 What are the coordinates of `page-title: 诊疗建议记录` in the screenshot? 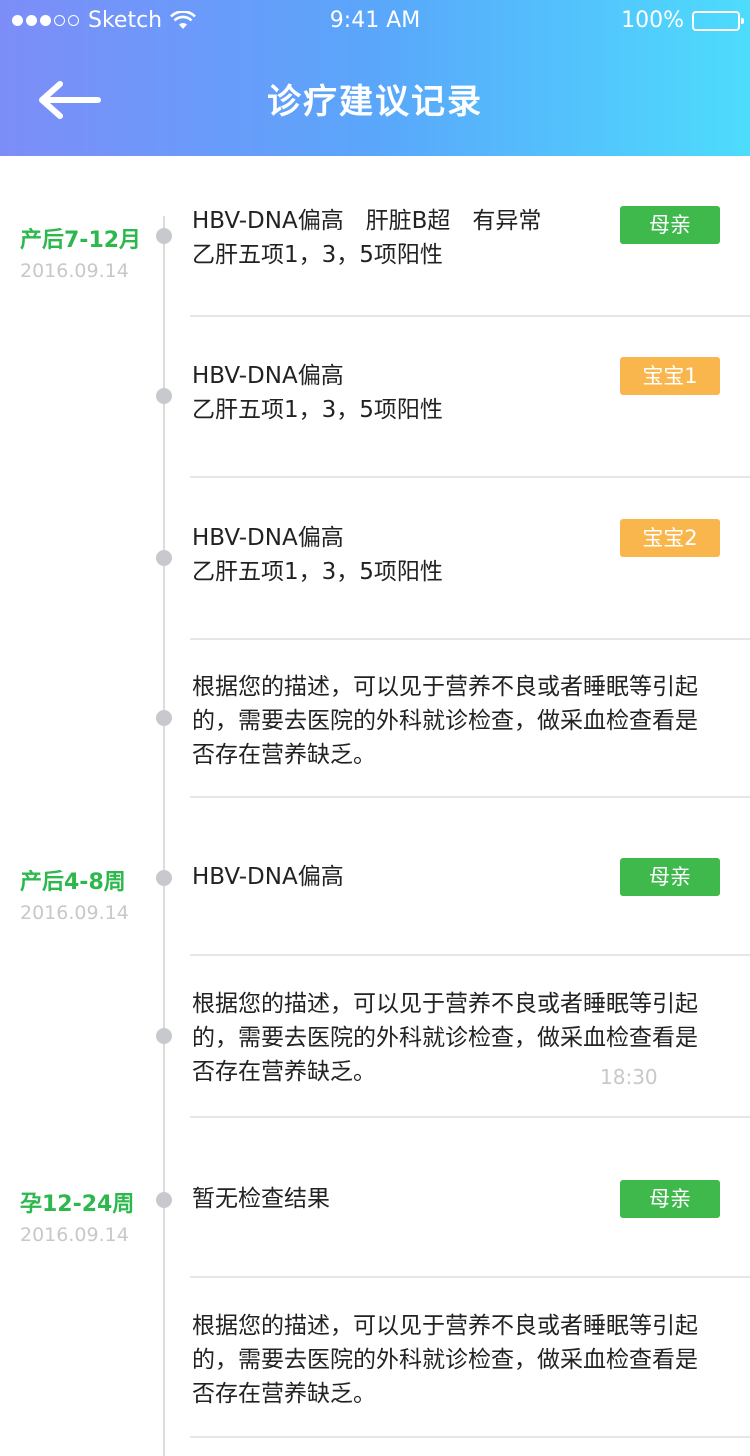 It's located at (375, 102).